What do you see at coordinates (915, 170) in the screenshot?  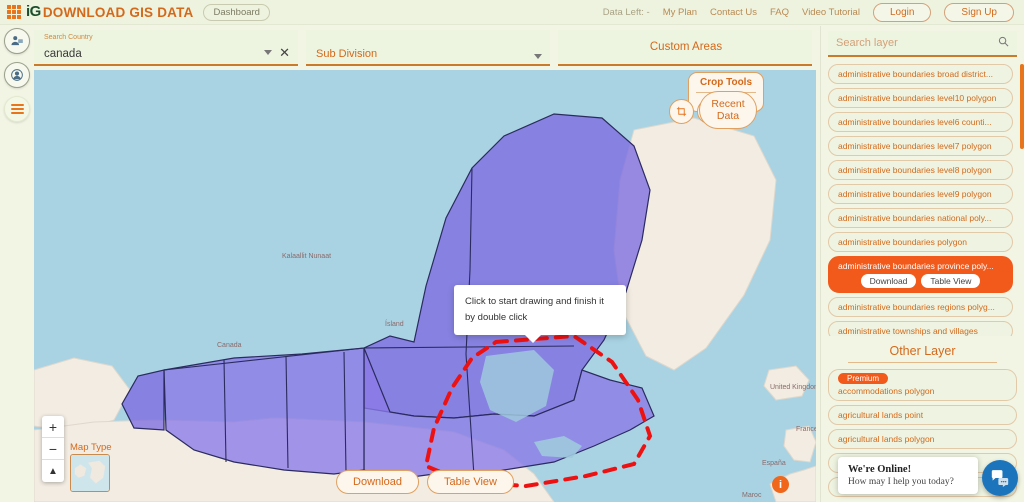 I see `layer-item-label: administrative boundaries level8 polygon` at bounding box center [915, 170].